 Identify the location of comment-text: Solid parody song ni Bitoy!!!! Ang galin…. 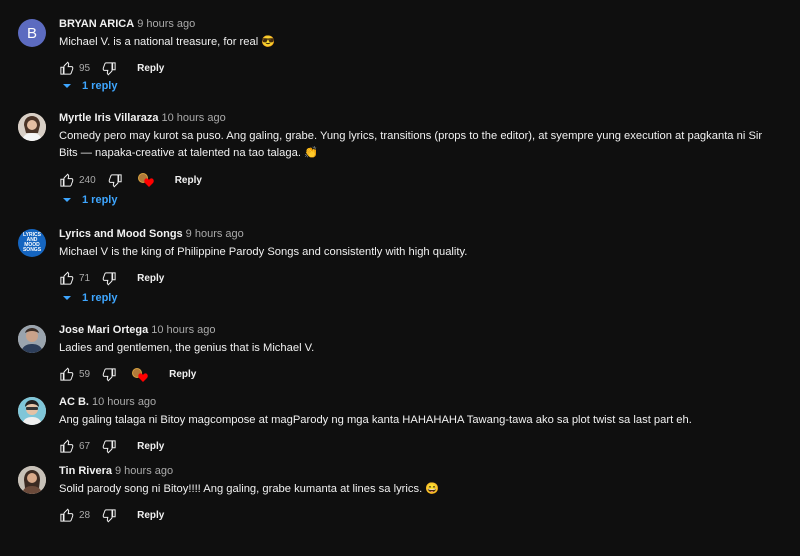
(249, 489).